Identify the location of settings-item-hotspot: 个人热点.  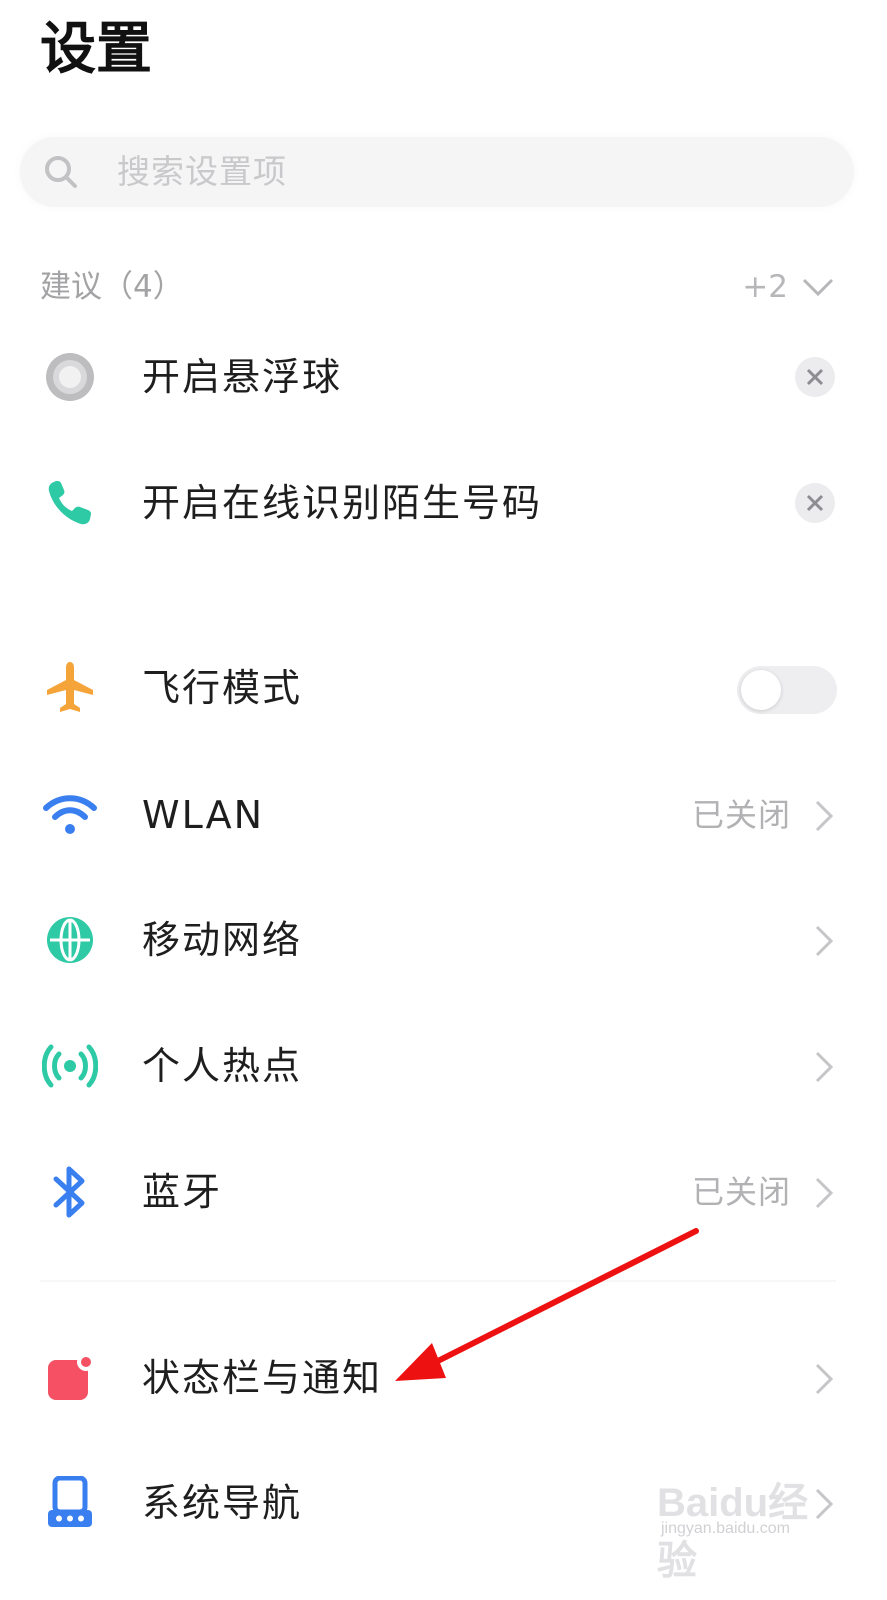
(443, 1066).